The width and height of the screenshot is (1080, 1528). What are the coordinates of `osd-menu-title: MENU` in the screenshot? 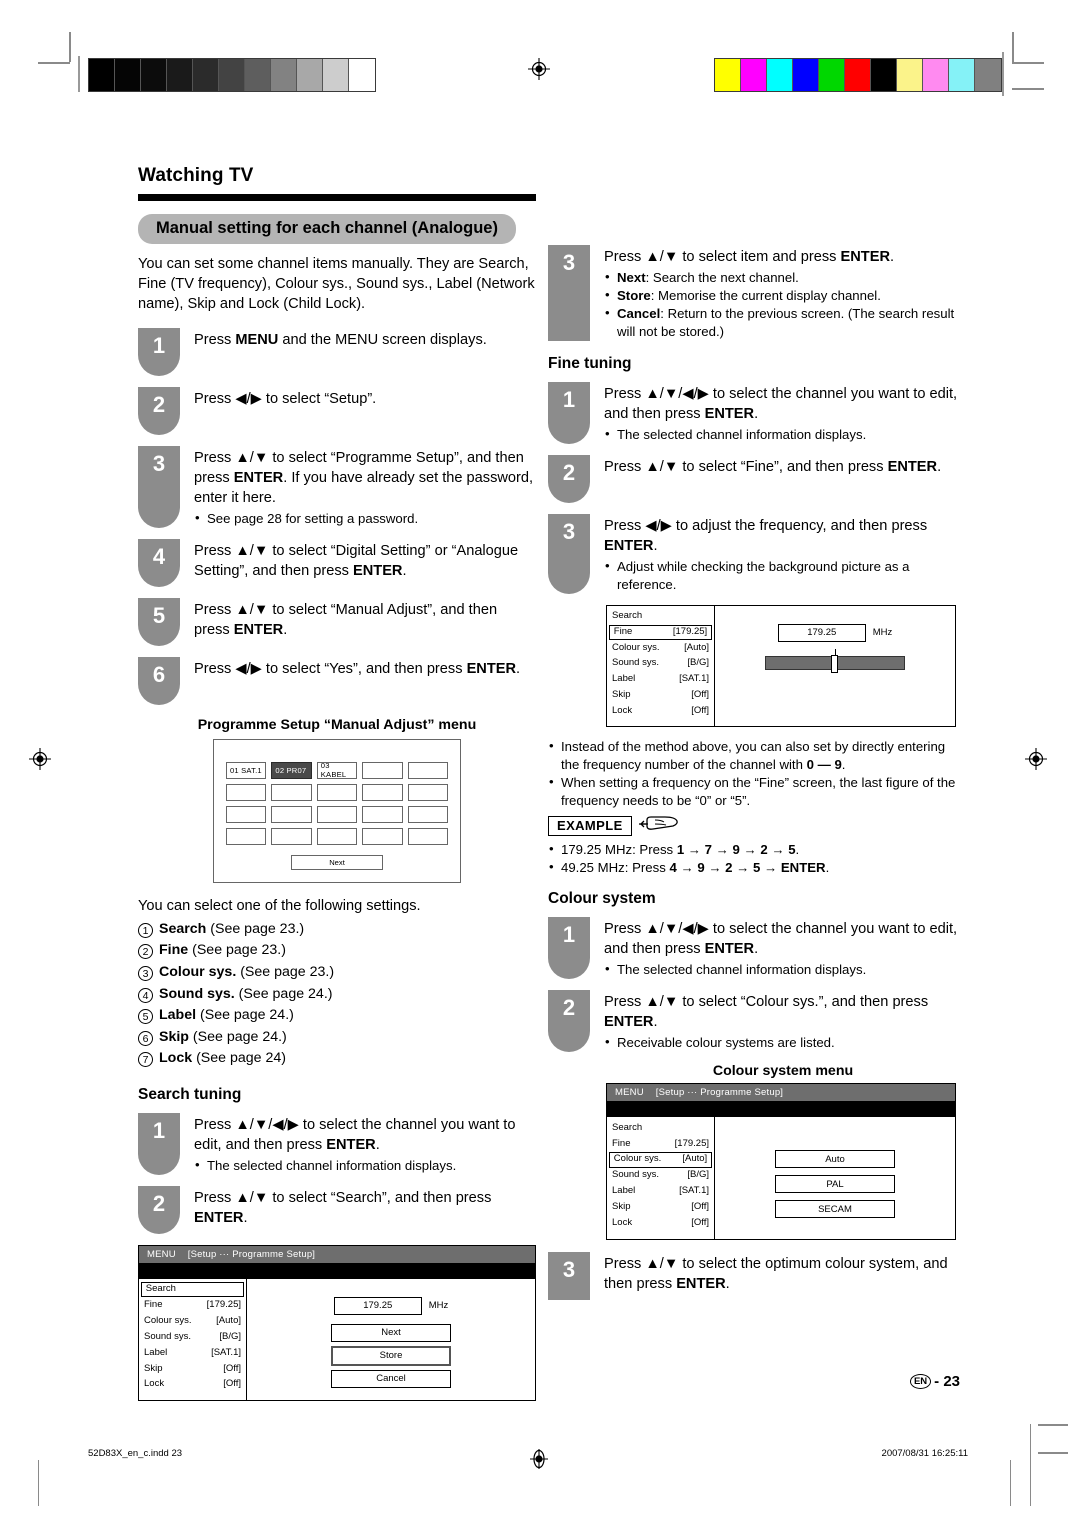 It's located at (161, 1254).